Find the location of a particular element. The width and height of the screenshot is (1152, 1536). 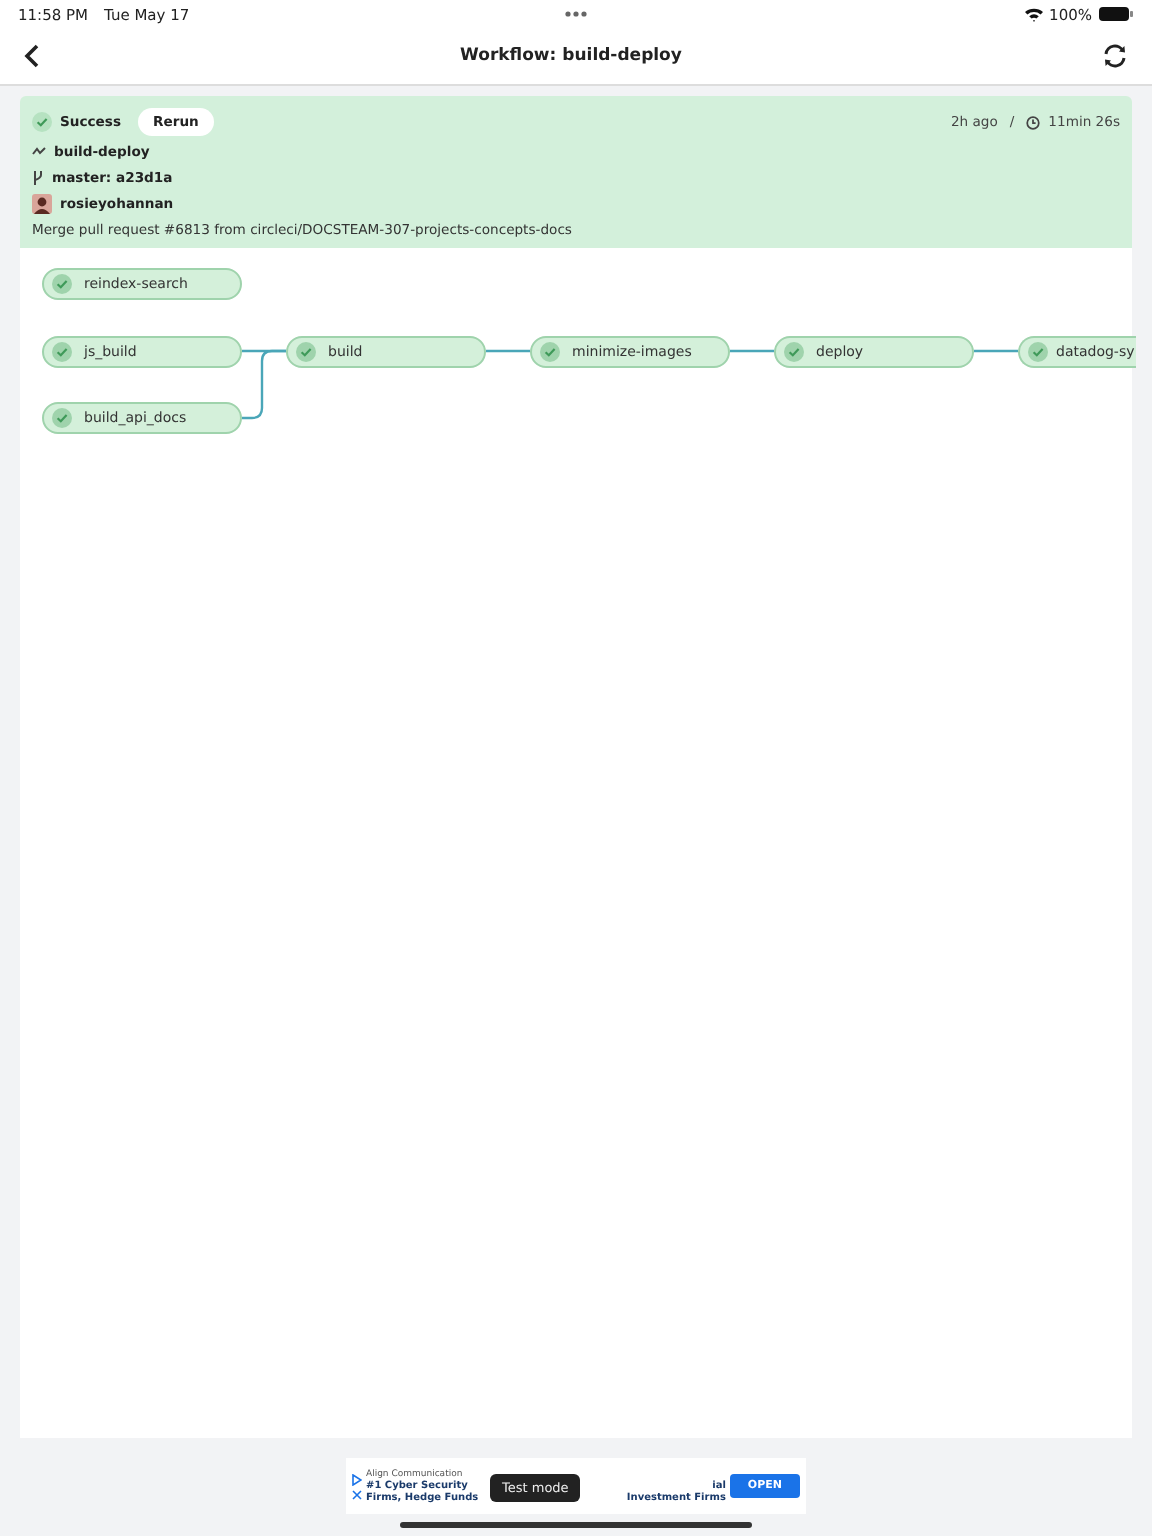

close-icon is located at coordinates (357, 1494).